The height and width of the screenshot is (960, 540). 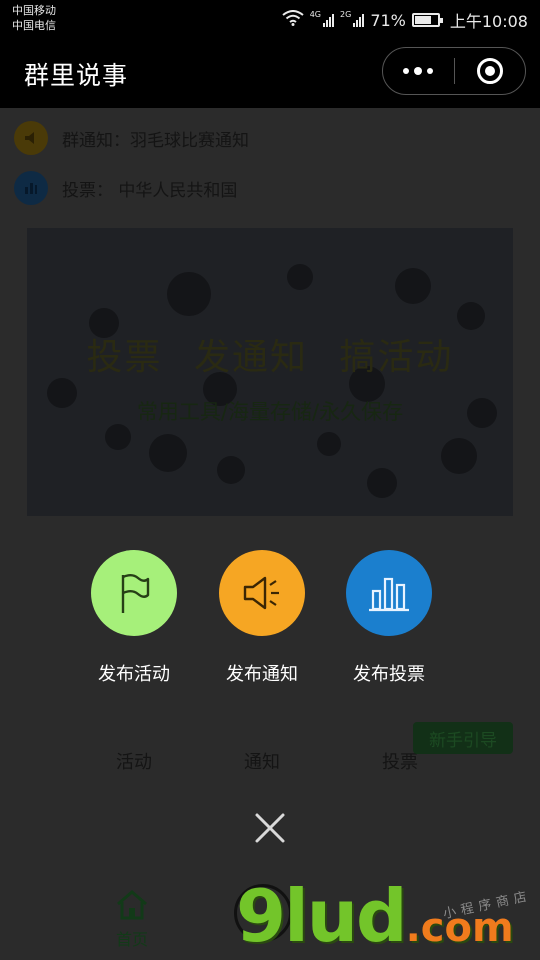 I want to click on more-dots-icon, so click(x=418, y=71).